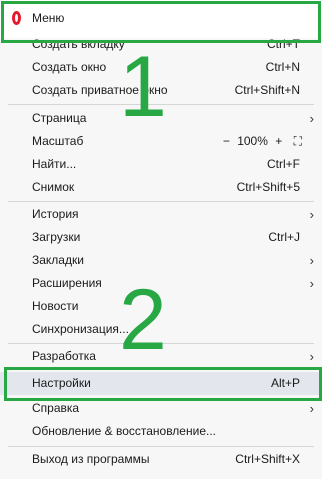 The width and height of the screenshot is (322, 479). Describe the element at coordinates (278, 141) in the screenshot. I see `zoom-in-button: +` at that location.